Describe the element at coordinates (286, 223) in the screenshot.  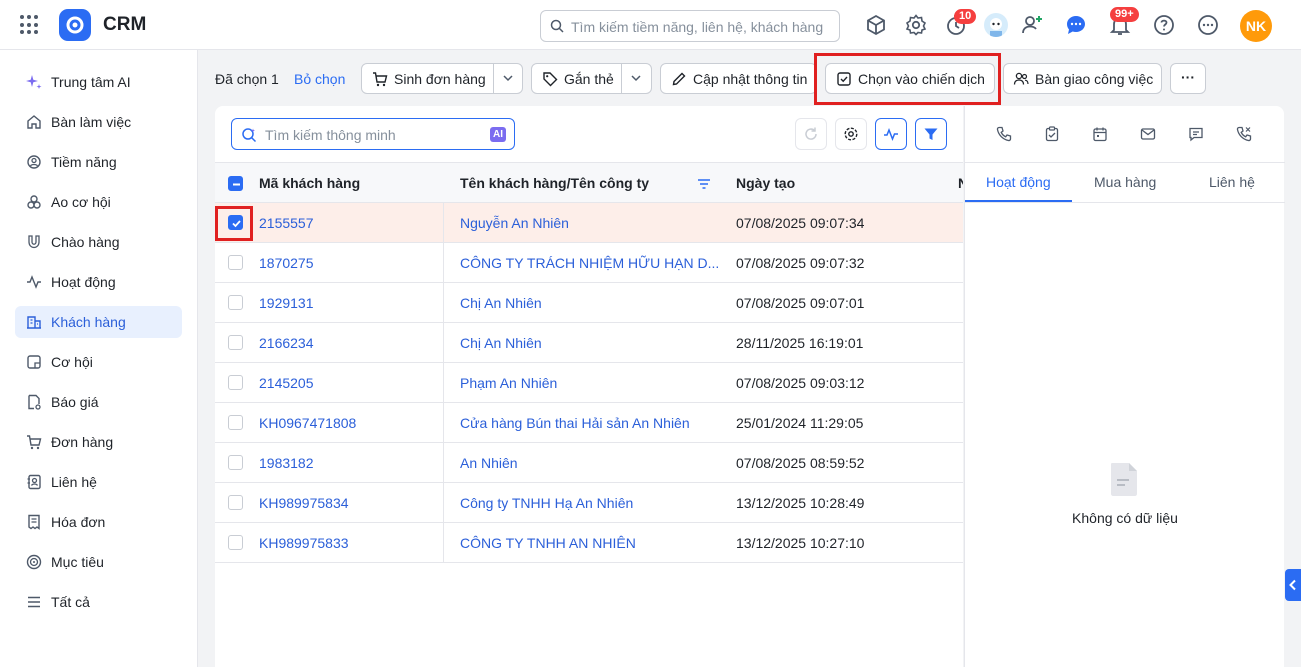
I see `customer-code: 2155557` at that location.